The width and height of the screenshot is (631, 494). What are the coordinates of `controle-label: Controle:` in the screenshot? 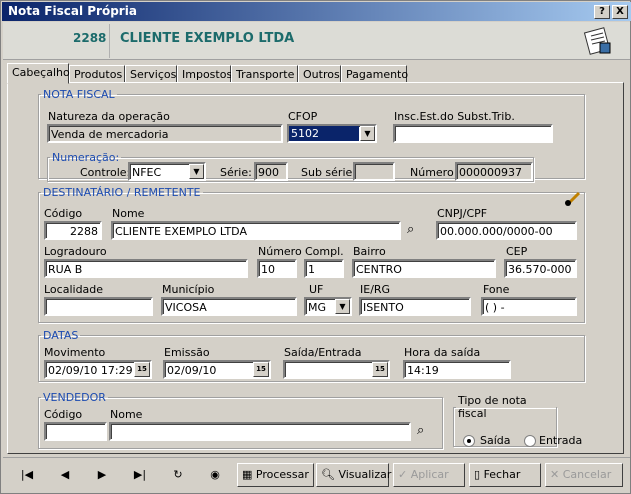 It's located at (105, 172).